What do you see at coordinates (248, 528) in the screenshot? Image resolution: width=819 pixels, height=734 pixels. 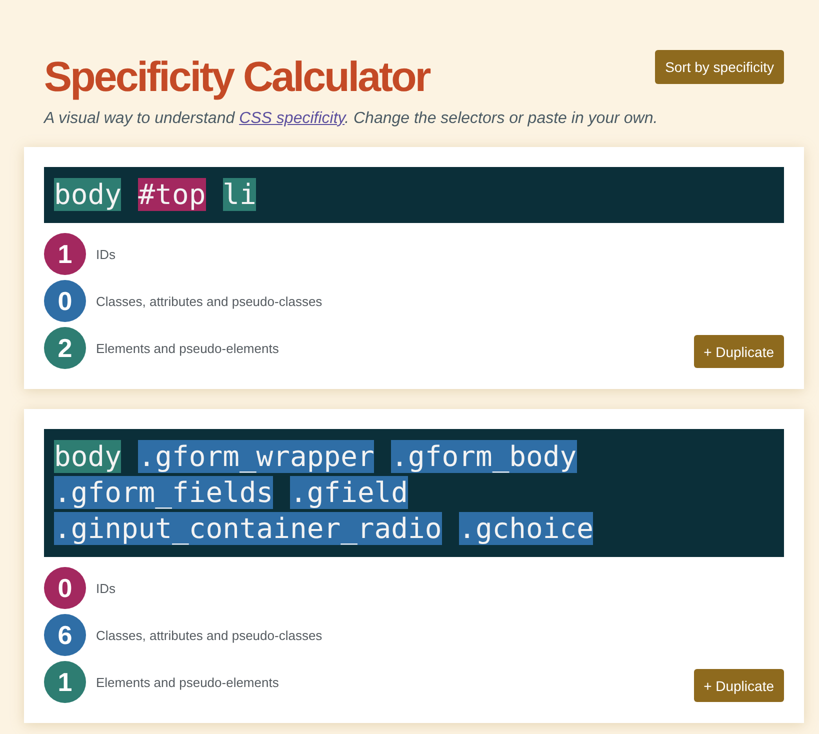 I see `selector-token: .ginput_container_radio` at bounding box center [248, 528].